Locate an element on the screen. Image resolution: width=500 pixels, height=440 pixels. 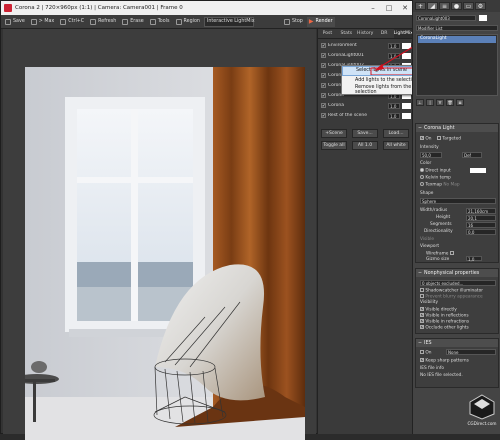
save-button: Save is located at coordinates (15, 22).